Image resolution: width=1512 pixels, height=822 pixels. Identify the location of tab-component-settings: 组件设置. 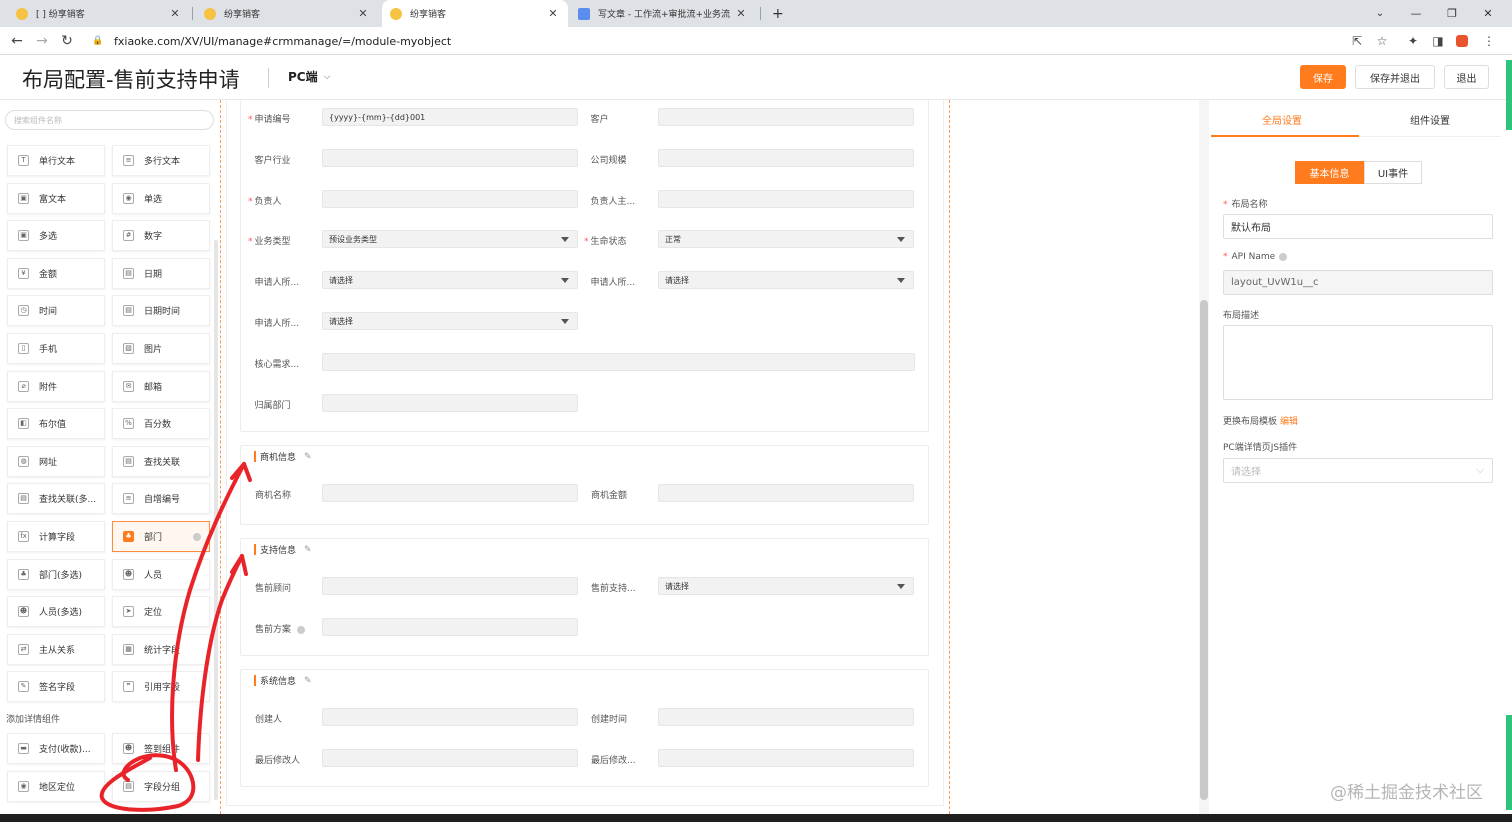
(1430, 119).